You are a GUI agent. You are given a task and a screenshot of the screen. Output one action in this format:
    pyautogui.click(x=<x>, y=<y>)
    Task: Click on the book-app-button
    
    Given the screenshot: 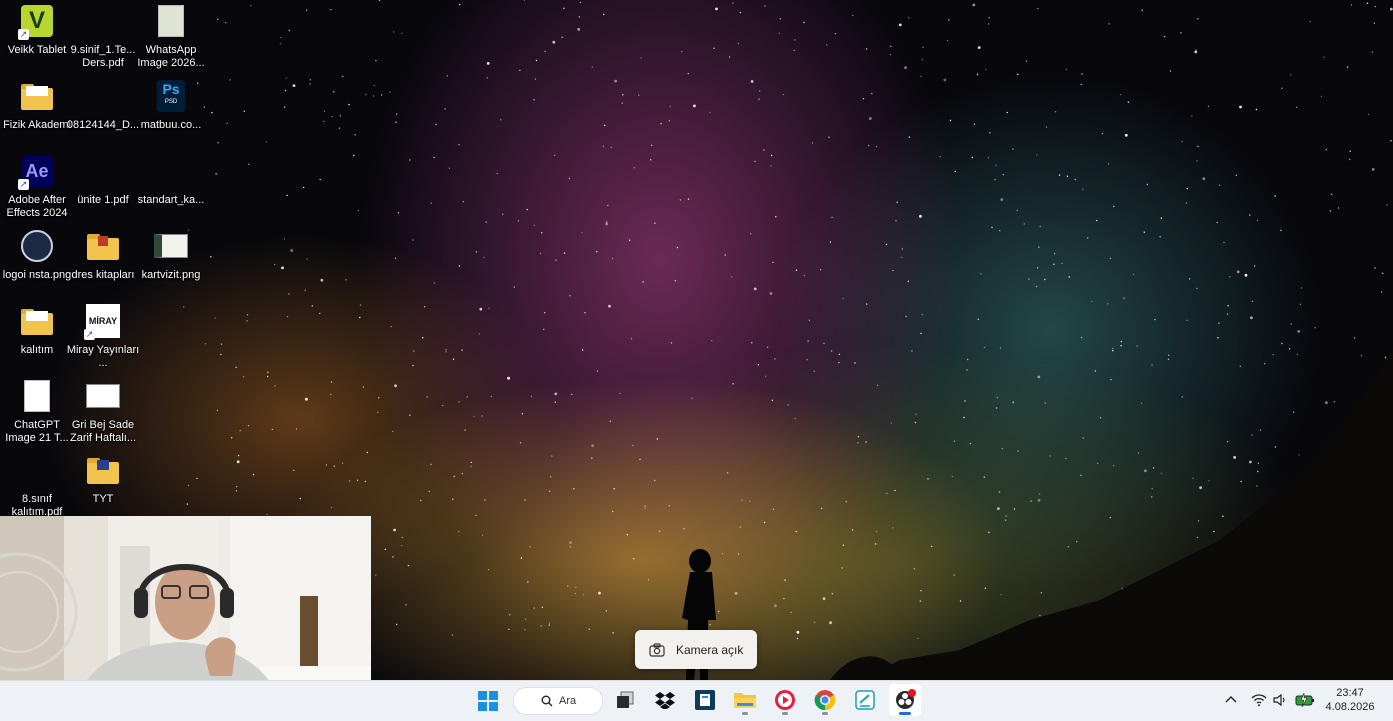 What is the action you would take?
    pyautogui.click(x=705, y=700)
    